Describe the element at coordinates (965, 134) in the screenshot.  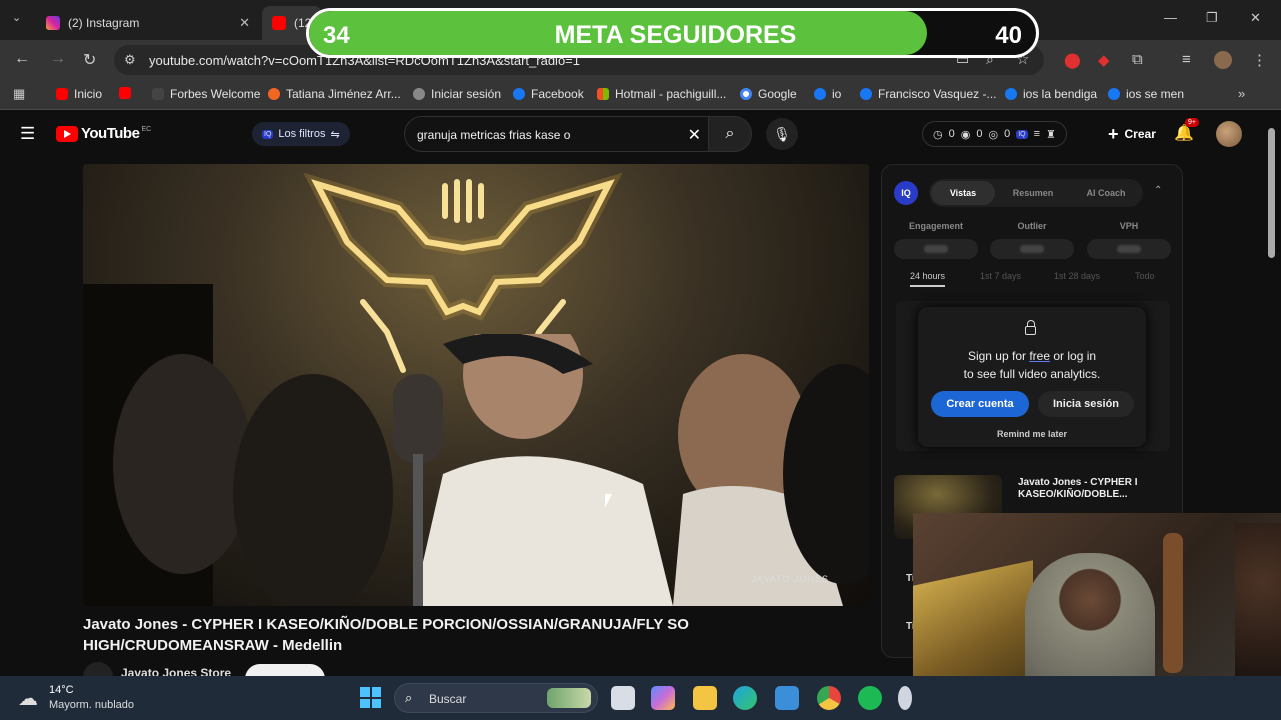
I see `eye-icon: ◉` at that location.